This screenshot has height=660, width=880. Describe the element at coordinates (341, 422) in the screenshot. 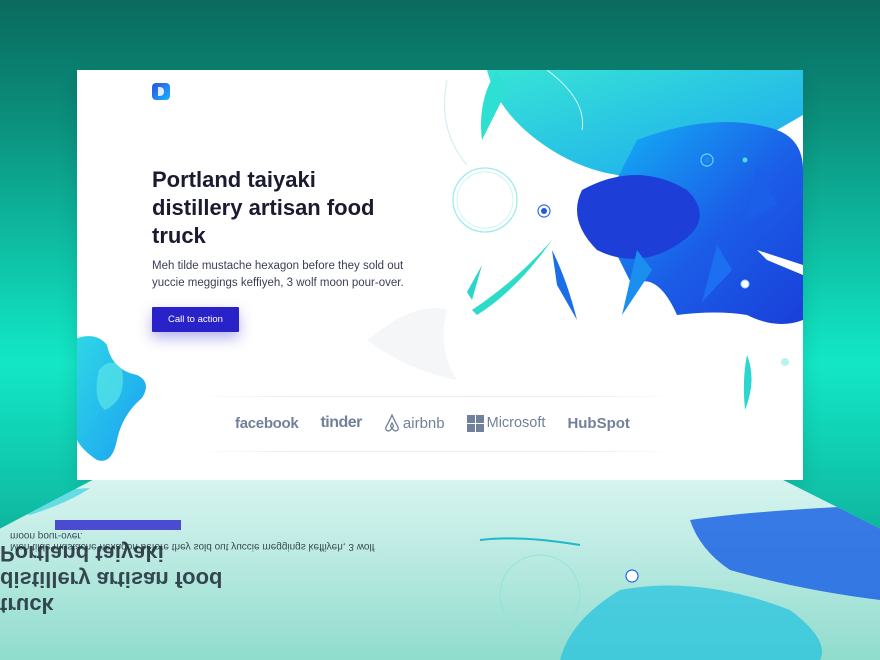

I see `tinder-logo: tinder` at that location.